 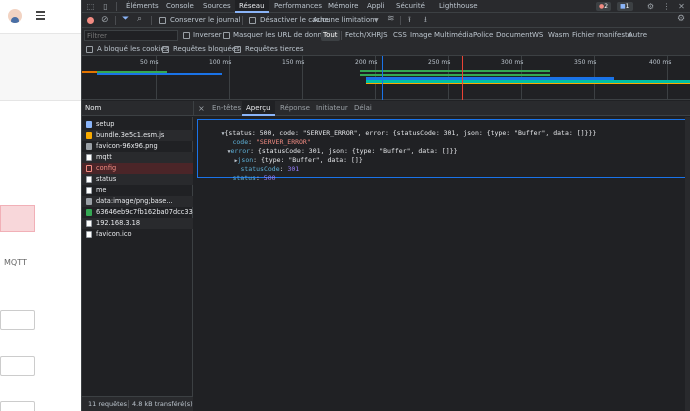 I want to click on tab-security: Sécurité, so click(x=410, y=6).